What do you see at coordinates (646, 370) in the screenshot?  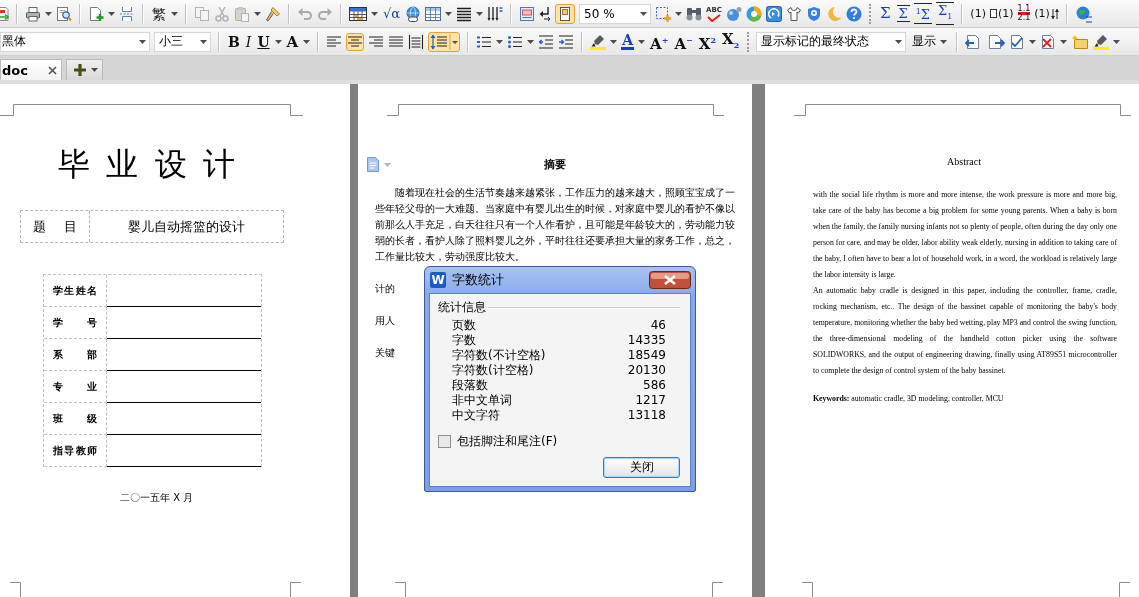 I see `stat-value: 20130` at bounding box center [646, 370].